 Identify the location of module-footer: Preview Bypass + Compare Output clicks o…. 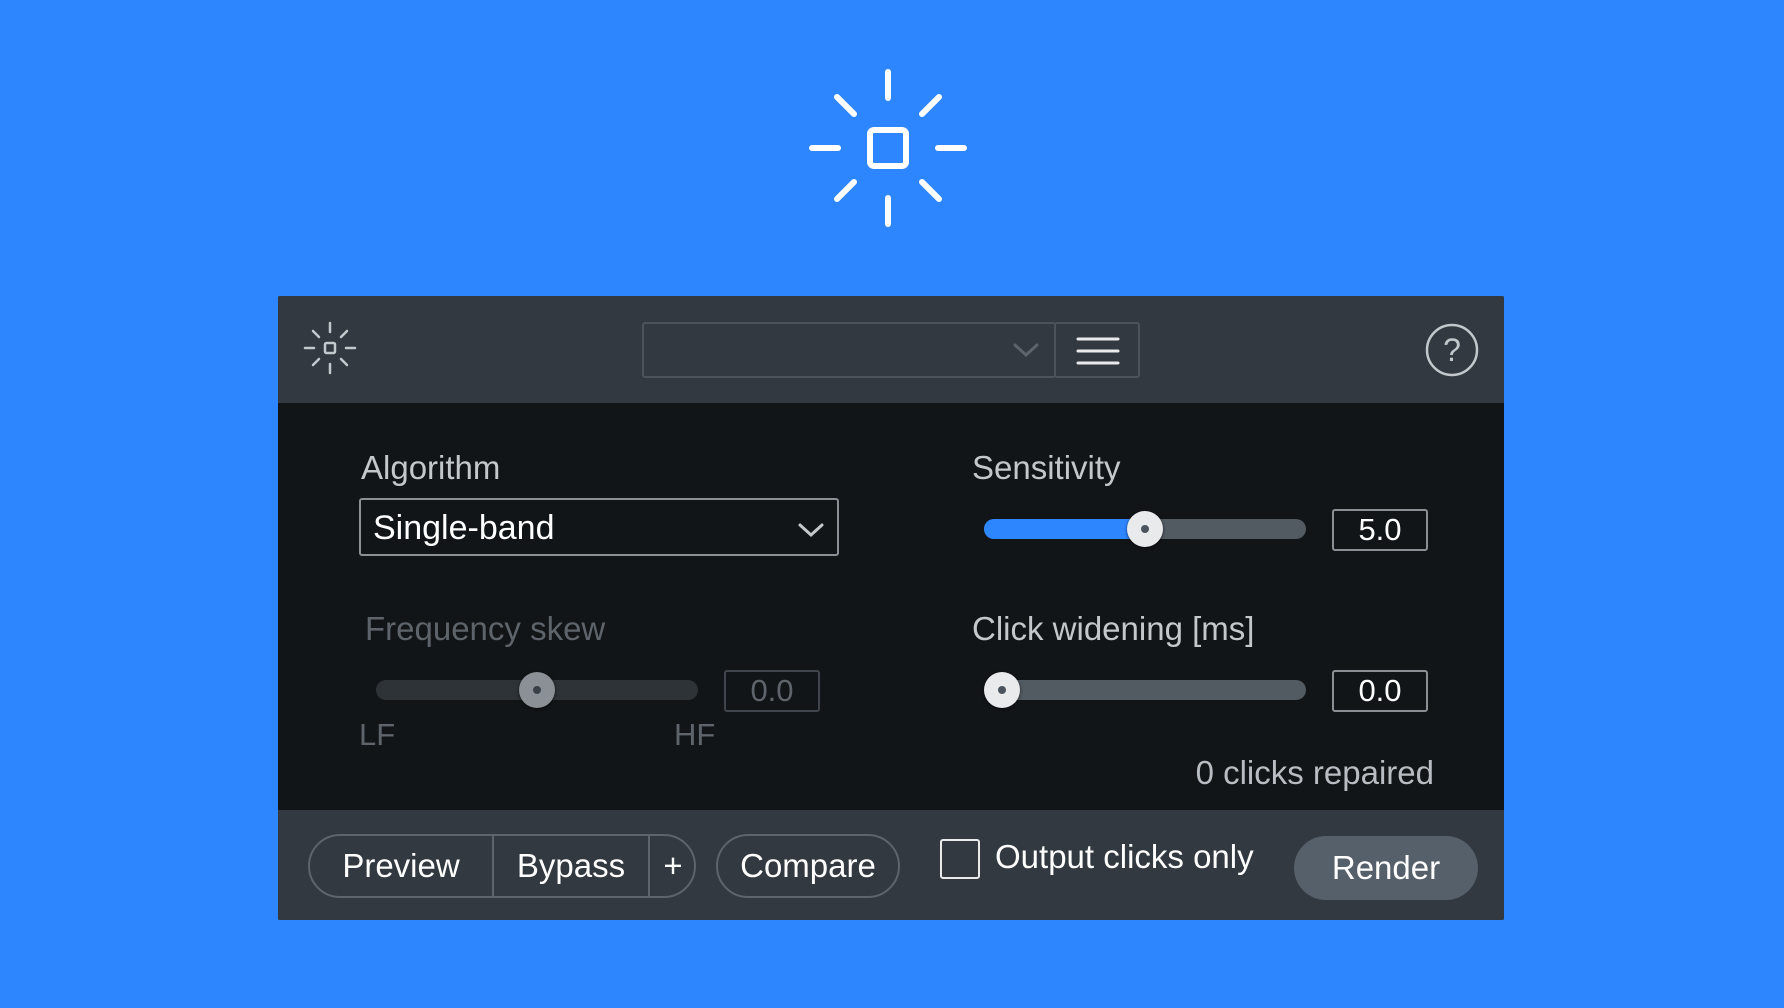
(891, 865).